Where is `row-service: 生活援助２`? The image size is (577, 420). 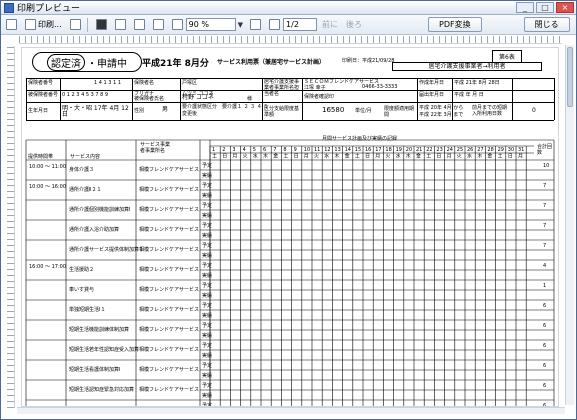
row-service: 生活援助２ is located at coordinates (81, 269).